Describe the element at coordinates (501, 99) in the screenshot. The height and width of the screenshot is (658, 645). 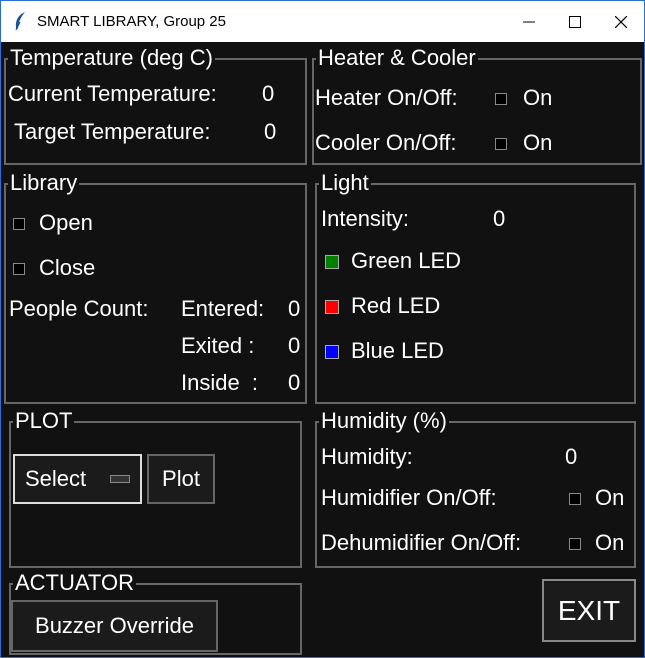
I see `heater-checkbox` at that location.